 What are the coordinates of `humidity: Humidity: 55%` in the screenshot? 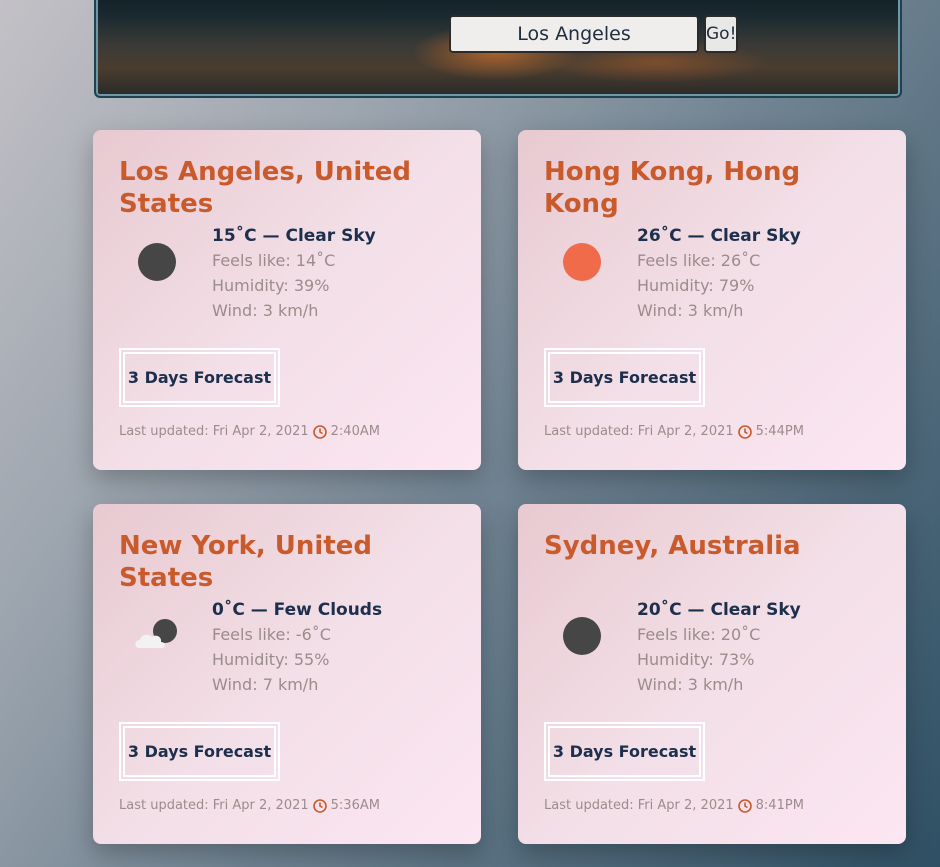 It's located at (271, 659).